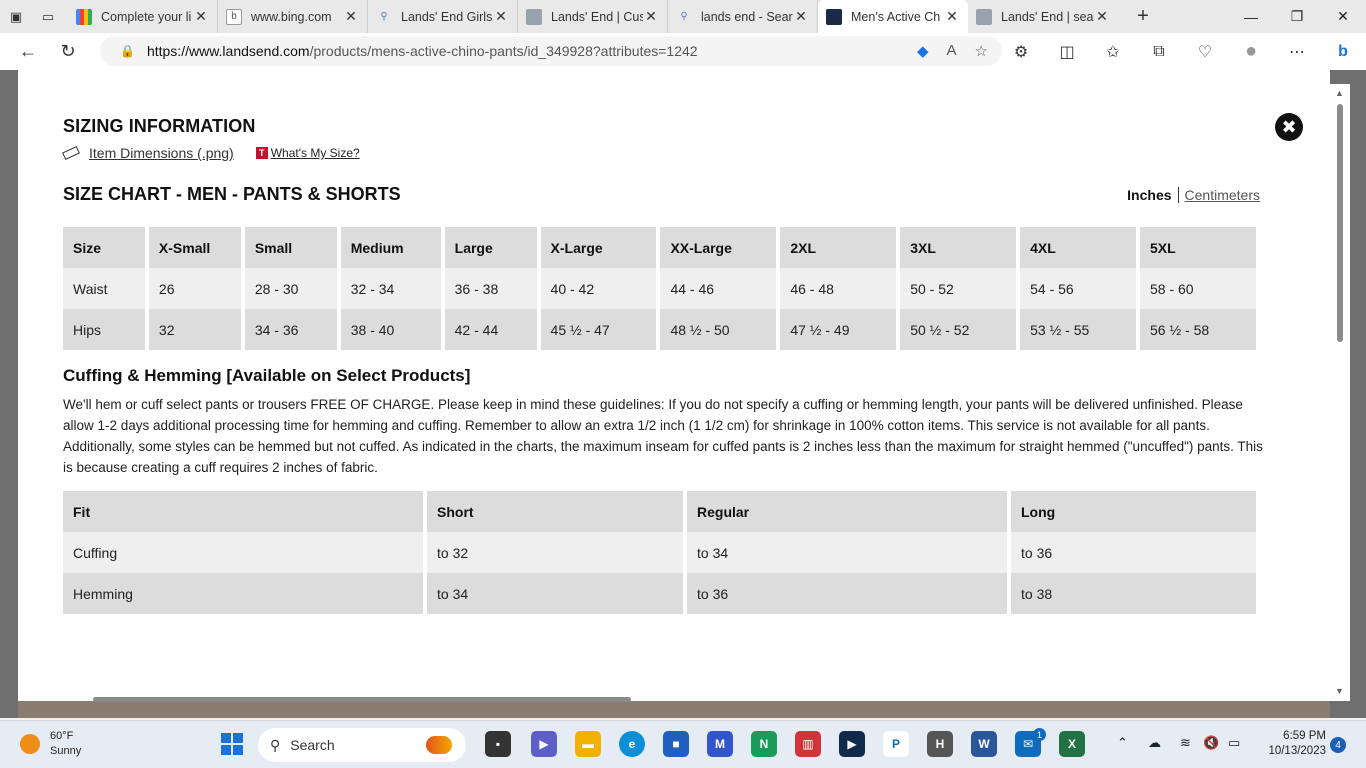 The image size is (1366, 768). Describe the element at coordinates (1340, 392) in the screenshot. I see `vertical-scrollbar: ▲ ▼` at that location.